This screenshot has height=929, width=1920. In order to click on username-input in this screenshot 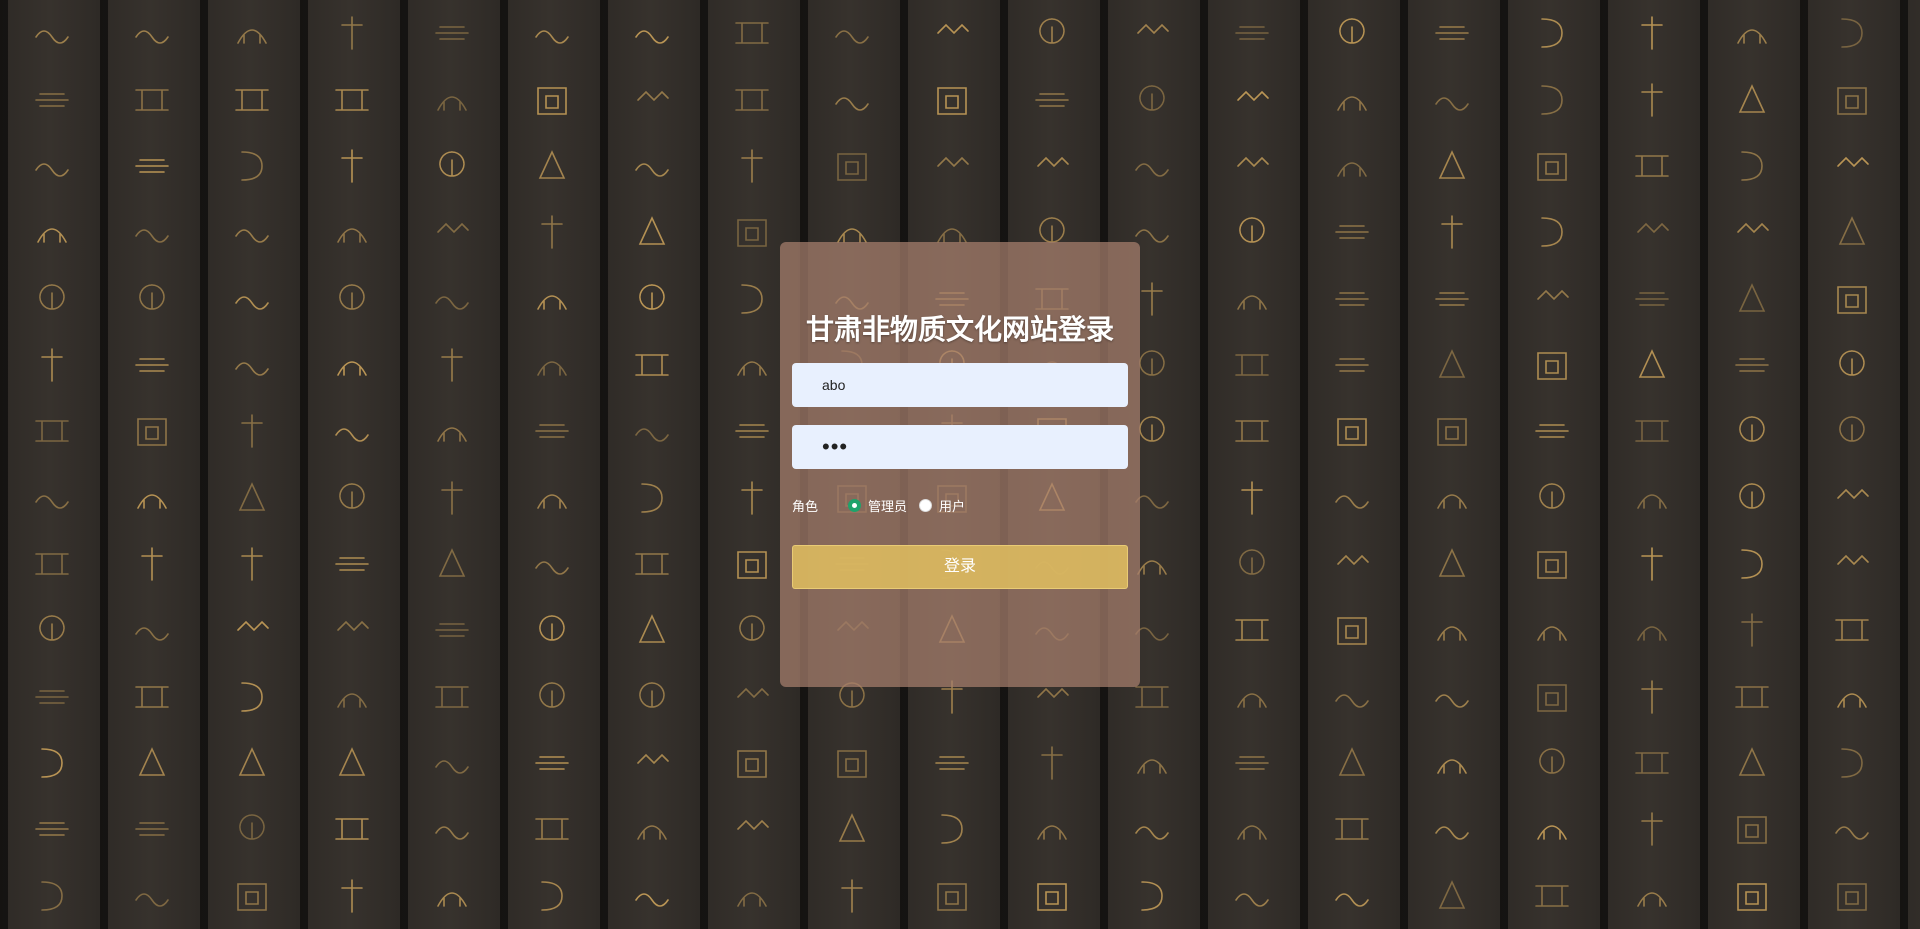, I will do `click(960, 385)`.